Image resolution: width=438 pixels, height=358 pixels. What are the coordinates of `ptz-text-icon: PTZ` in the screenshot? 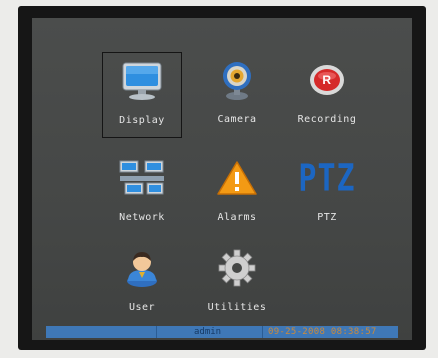 It's located at (326, 178).